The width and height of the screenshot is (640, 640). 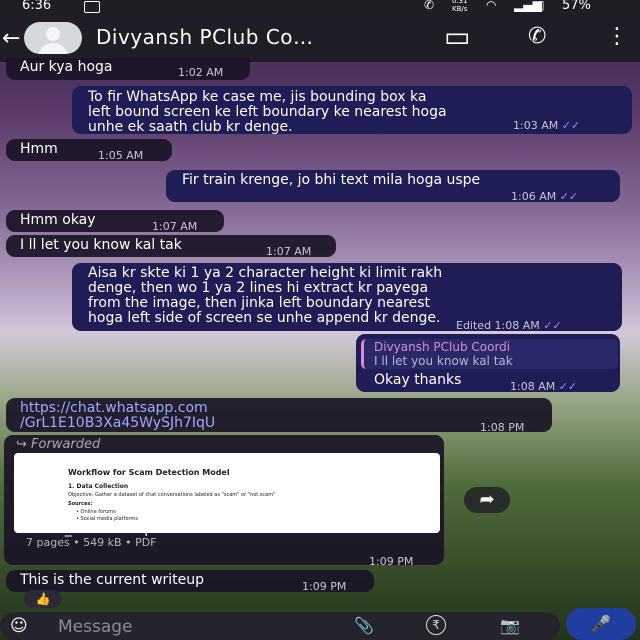 What do you see at coordinates (320, 39) in the screenshot?
I see `chat-header: ← Divyansh PClub Co… ▭ ✆ ⋮` at bounding box center [320, 39].